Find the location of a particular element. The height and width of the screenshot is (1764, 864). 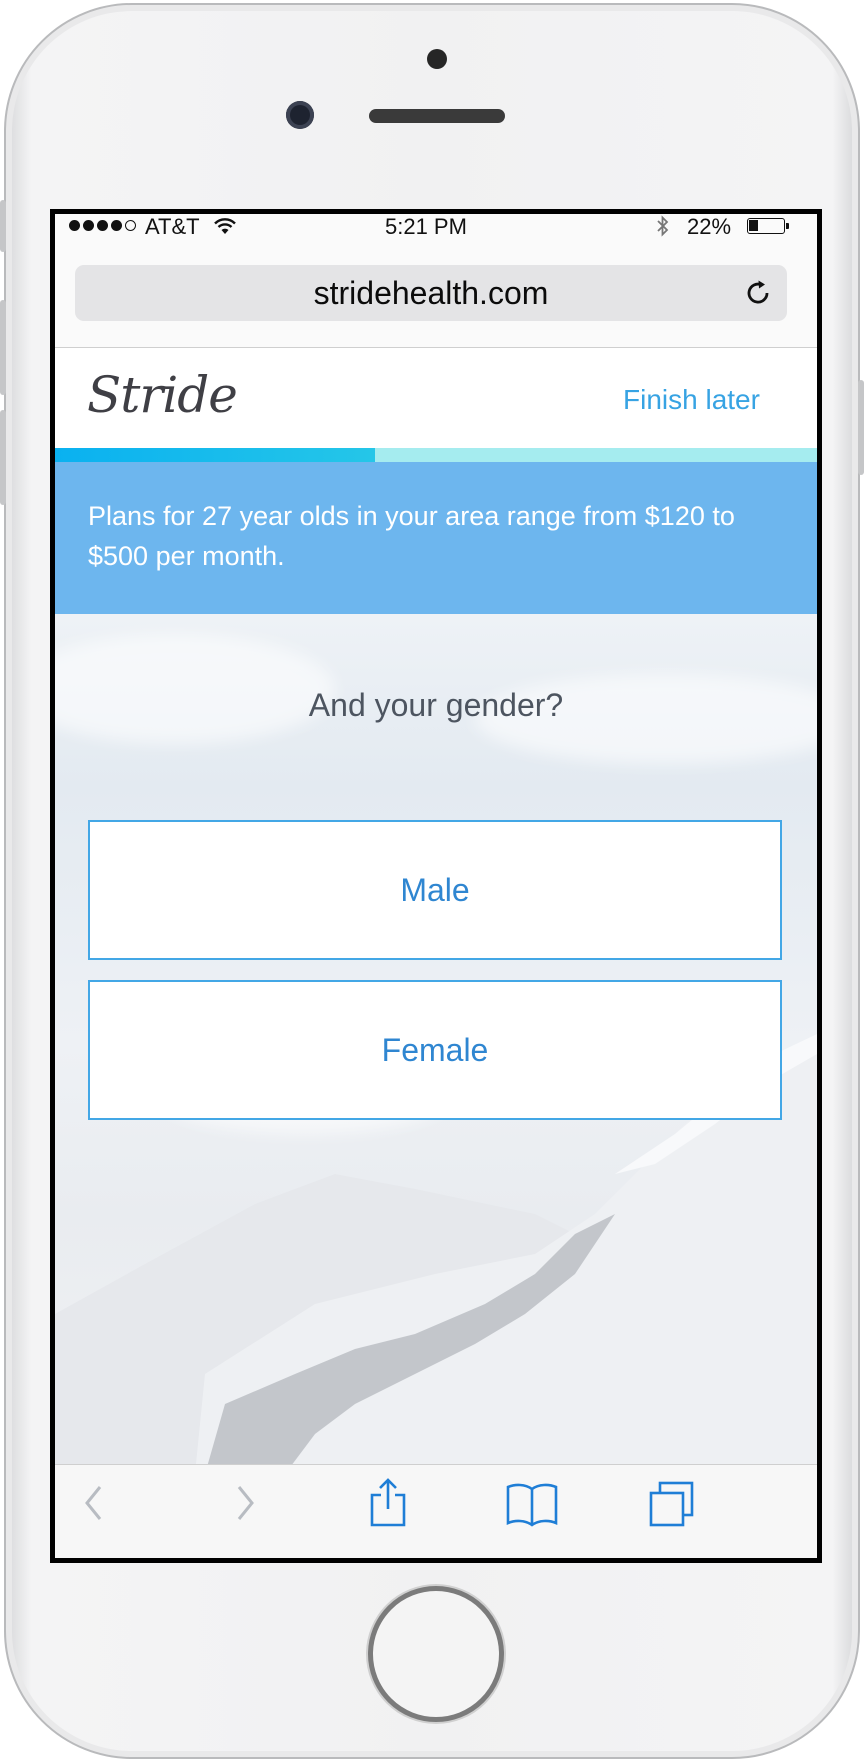

option-label: Male is located at coordinates (435, 889).